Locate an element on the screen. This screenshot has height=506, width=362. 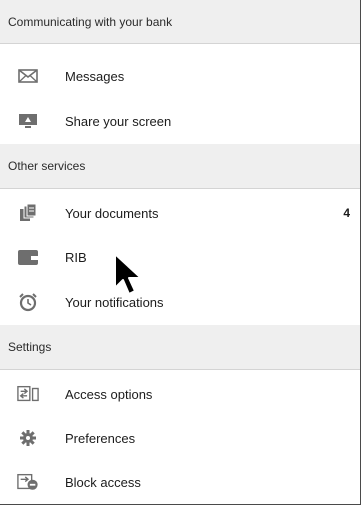
menu-item-access-options: Access options is located at coordinates (180, 394).